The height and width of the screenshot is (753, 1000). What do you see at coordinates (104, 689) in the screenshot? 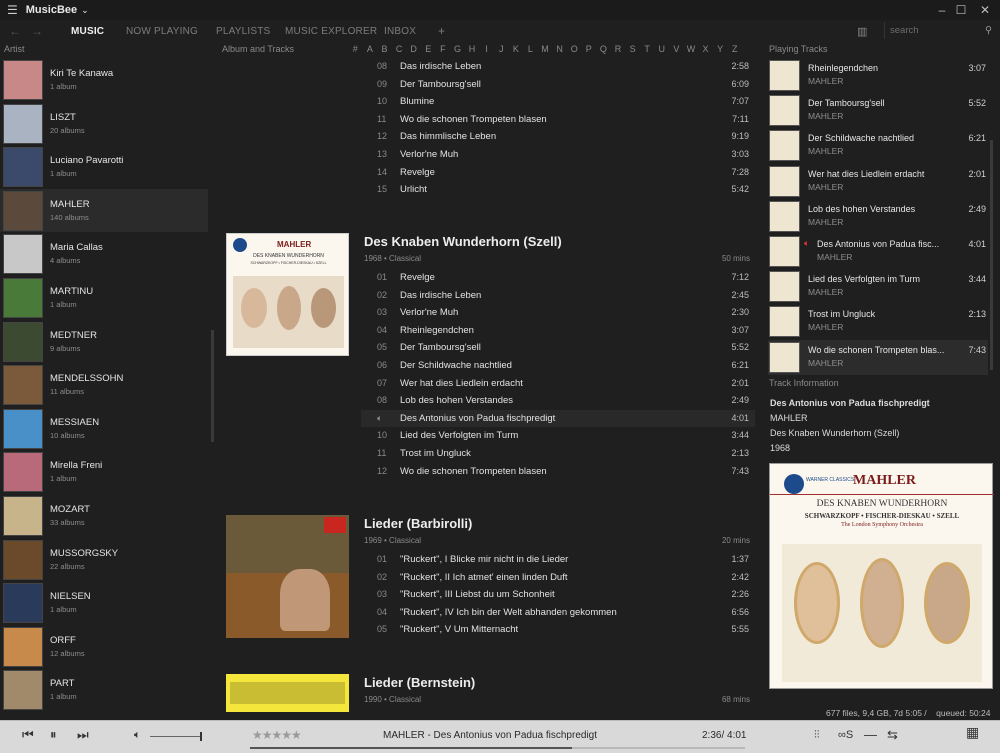
I see `artist-row: PART 1 album` at bounding box center [104, 689].